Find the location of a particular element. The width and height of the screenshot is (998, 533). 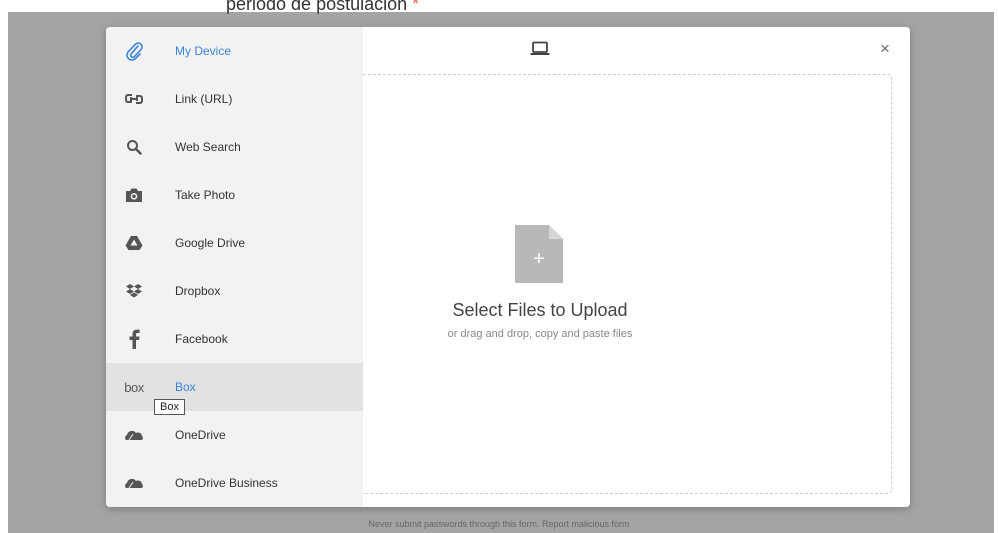

google-drive-icon is located at coordinates (134, 243).